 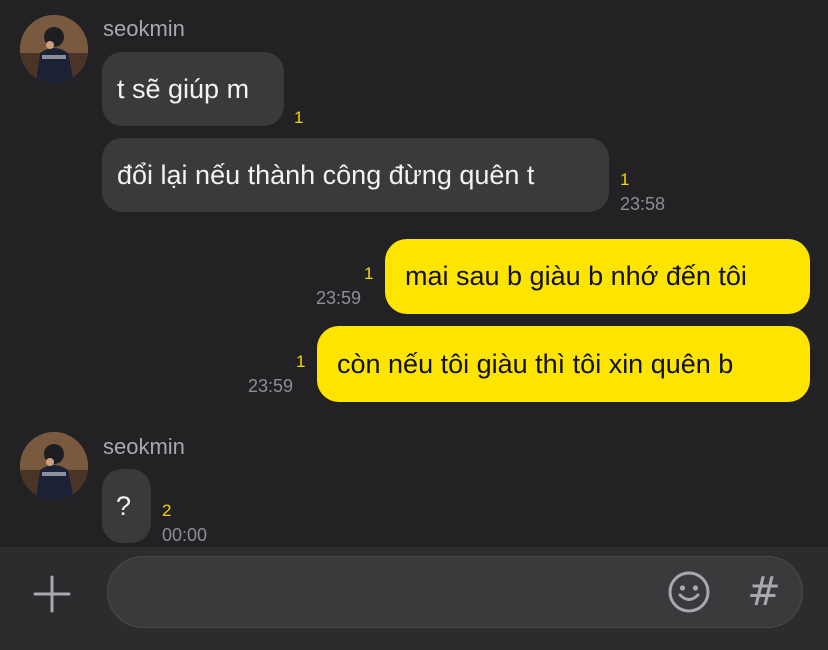 I want to click on message-text: ?, so click(x=124, y=506).